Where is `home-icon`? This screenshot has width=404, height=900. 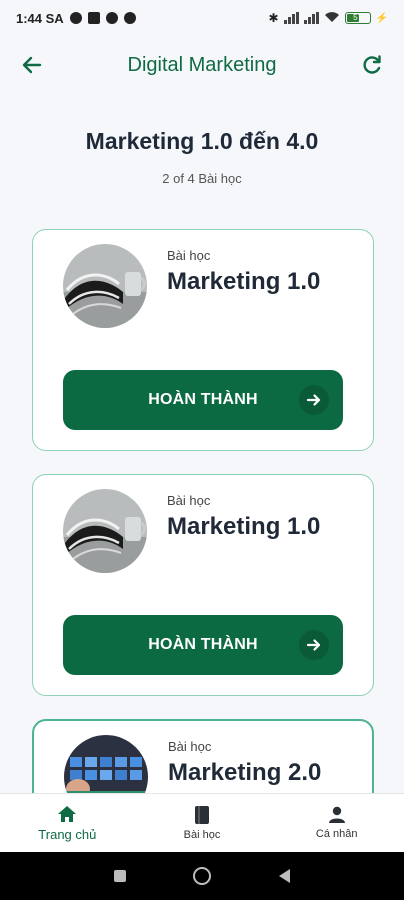
home-icon is located at coordinates (67, 813).